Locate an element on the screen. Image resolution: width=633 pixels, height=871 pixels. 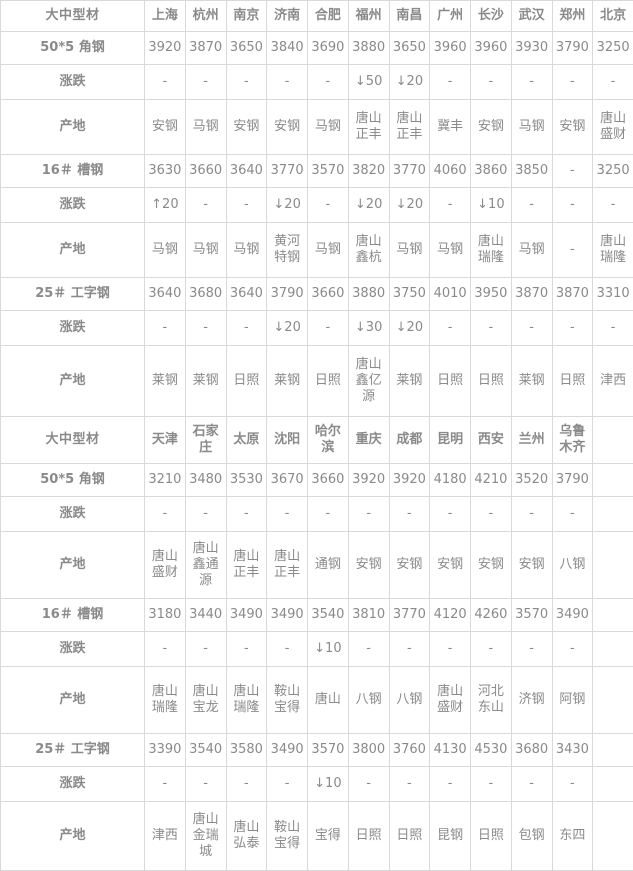
price-cell: 3490 is located at coordinates (287, 615).